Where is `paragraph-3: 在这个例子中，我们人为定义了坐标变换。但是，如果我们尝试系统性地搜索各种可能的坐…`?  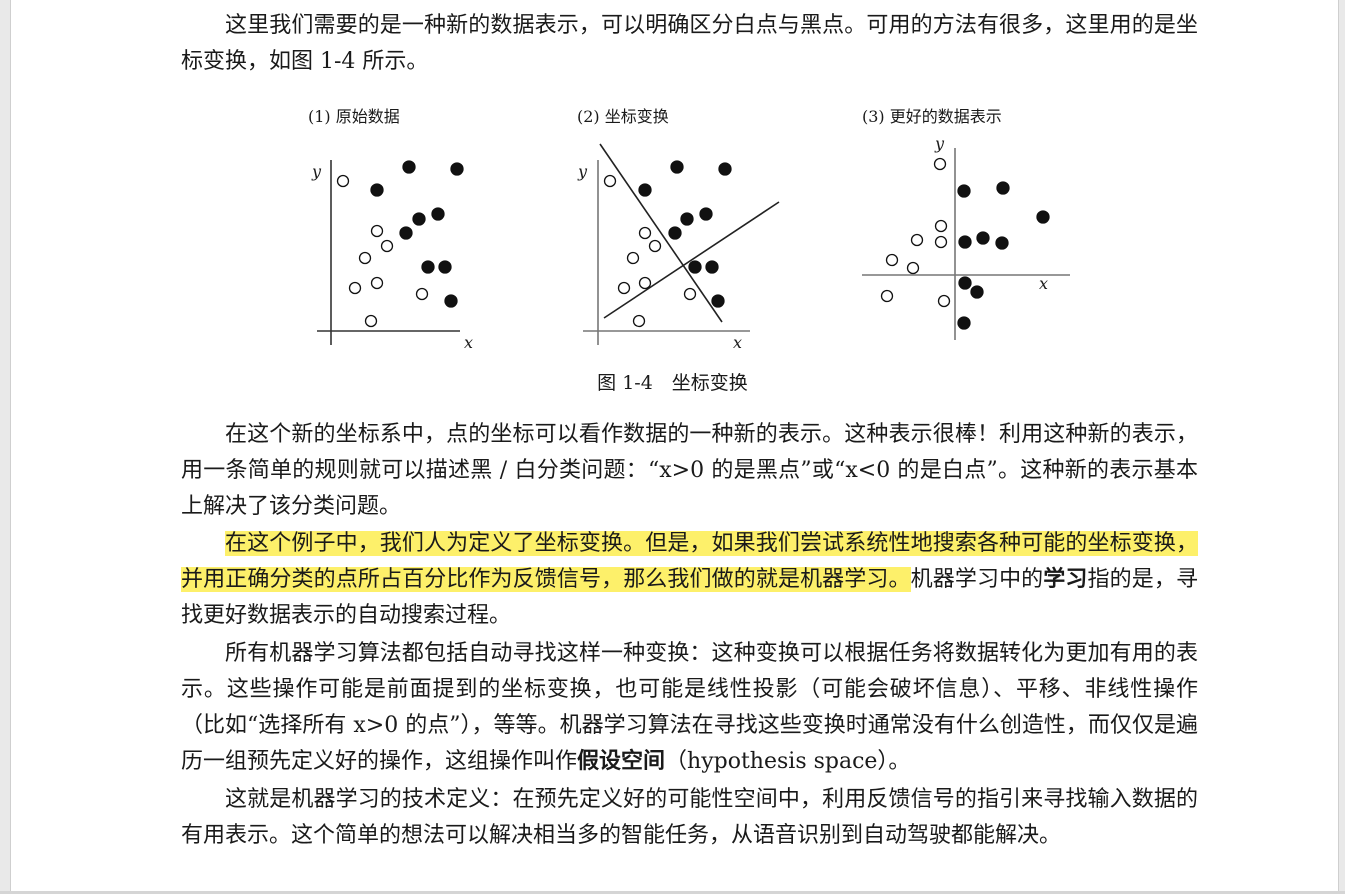 paragraph-3: 在这个例子中，我们人为定义了坐标变换。但是，如果我们尝试系统性地搜索各种可能的坐… is located at coordinates (689, 580).